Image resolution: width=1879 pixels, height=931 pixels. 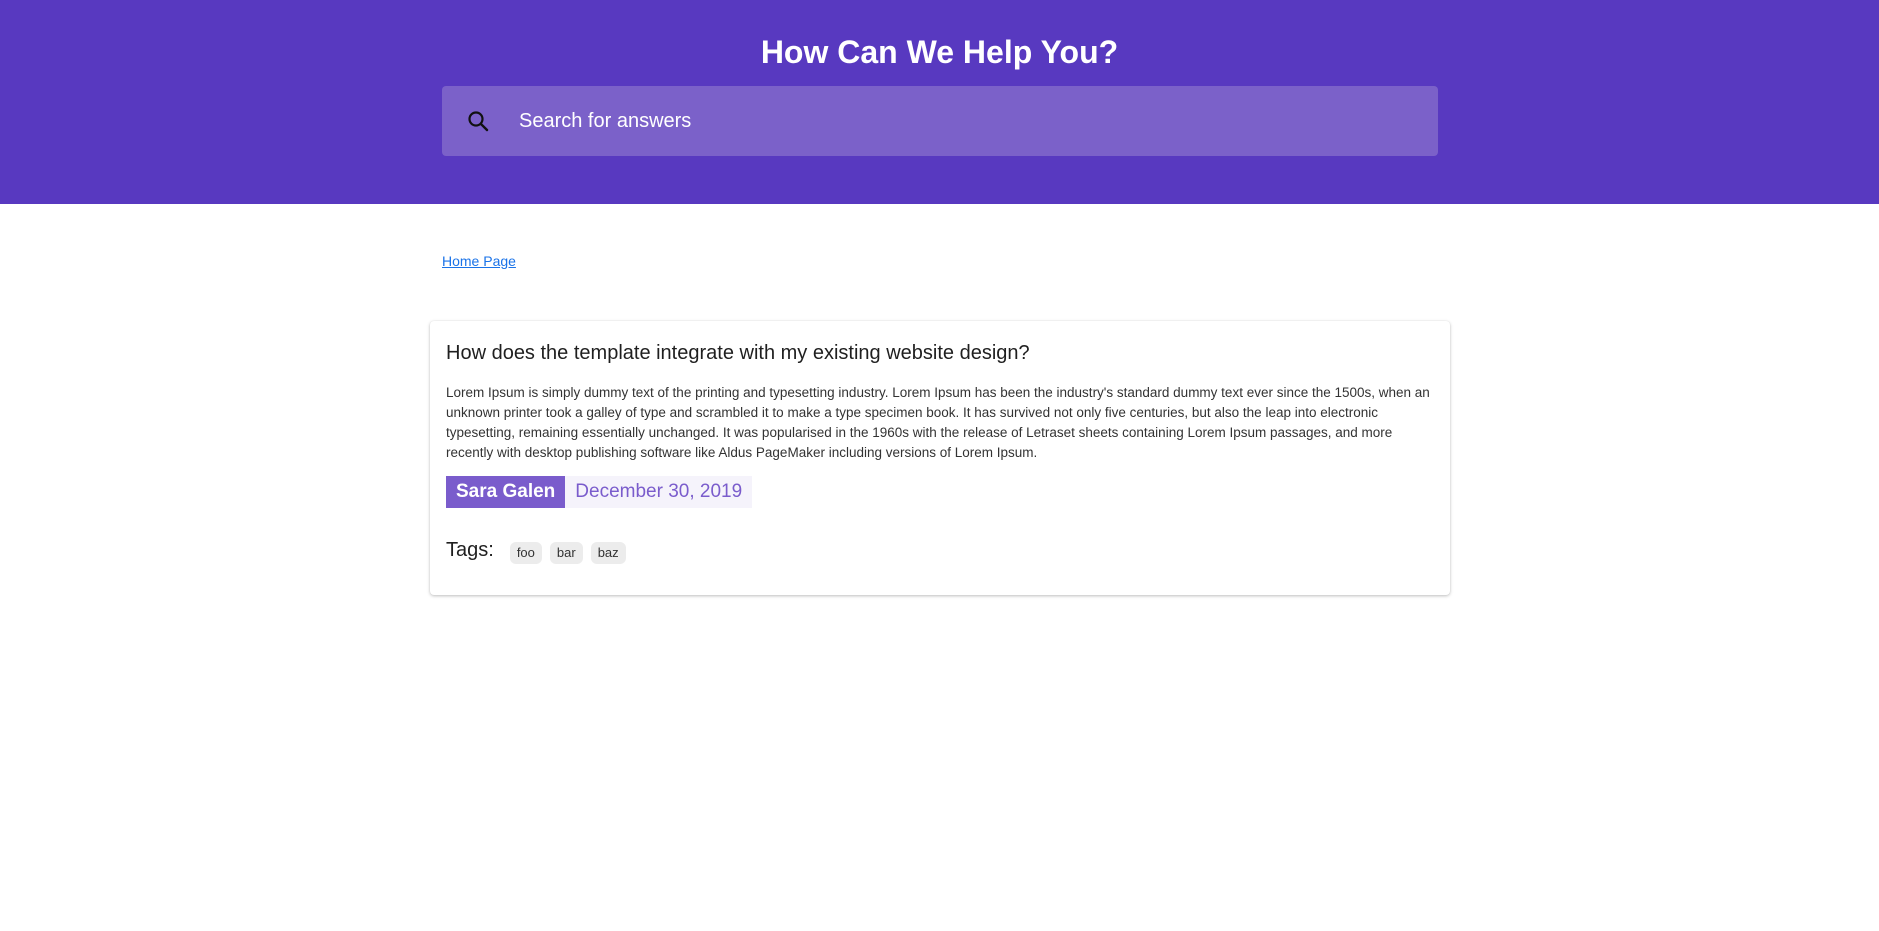 I want to click on date-badge: December 30, 2019, so click(x=659, y=492).